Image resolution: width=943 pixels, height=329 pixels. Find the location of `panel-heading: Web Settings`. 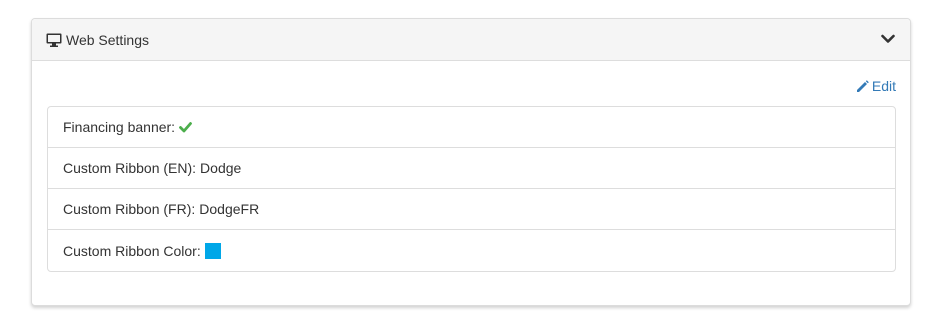

panel-heading: Web Settings is located at coordinates (471, 40).